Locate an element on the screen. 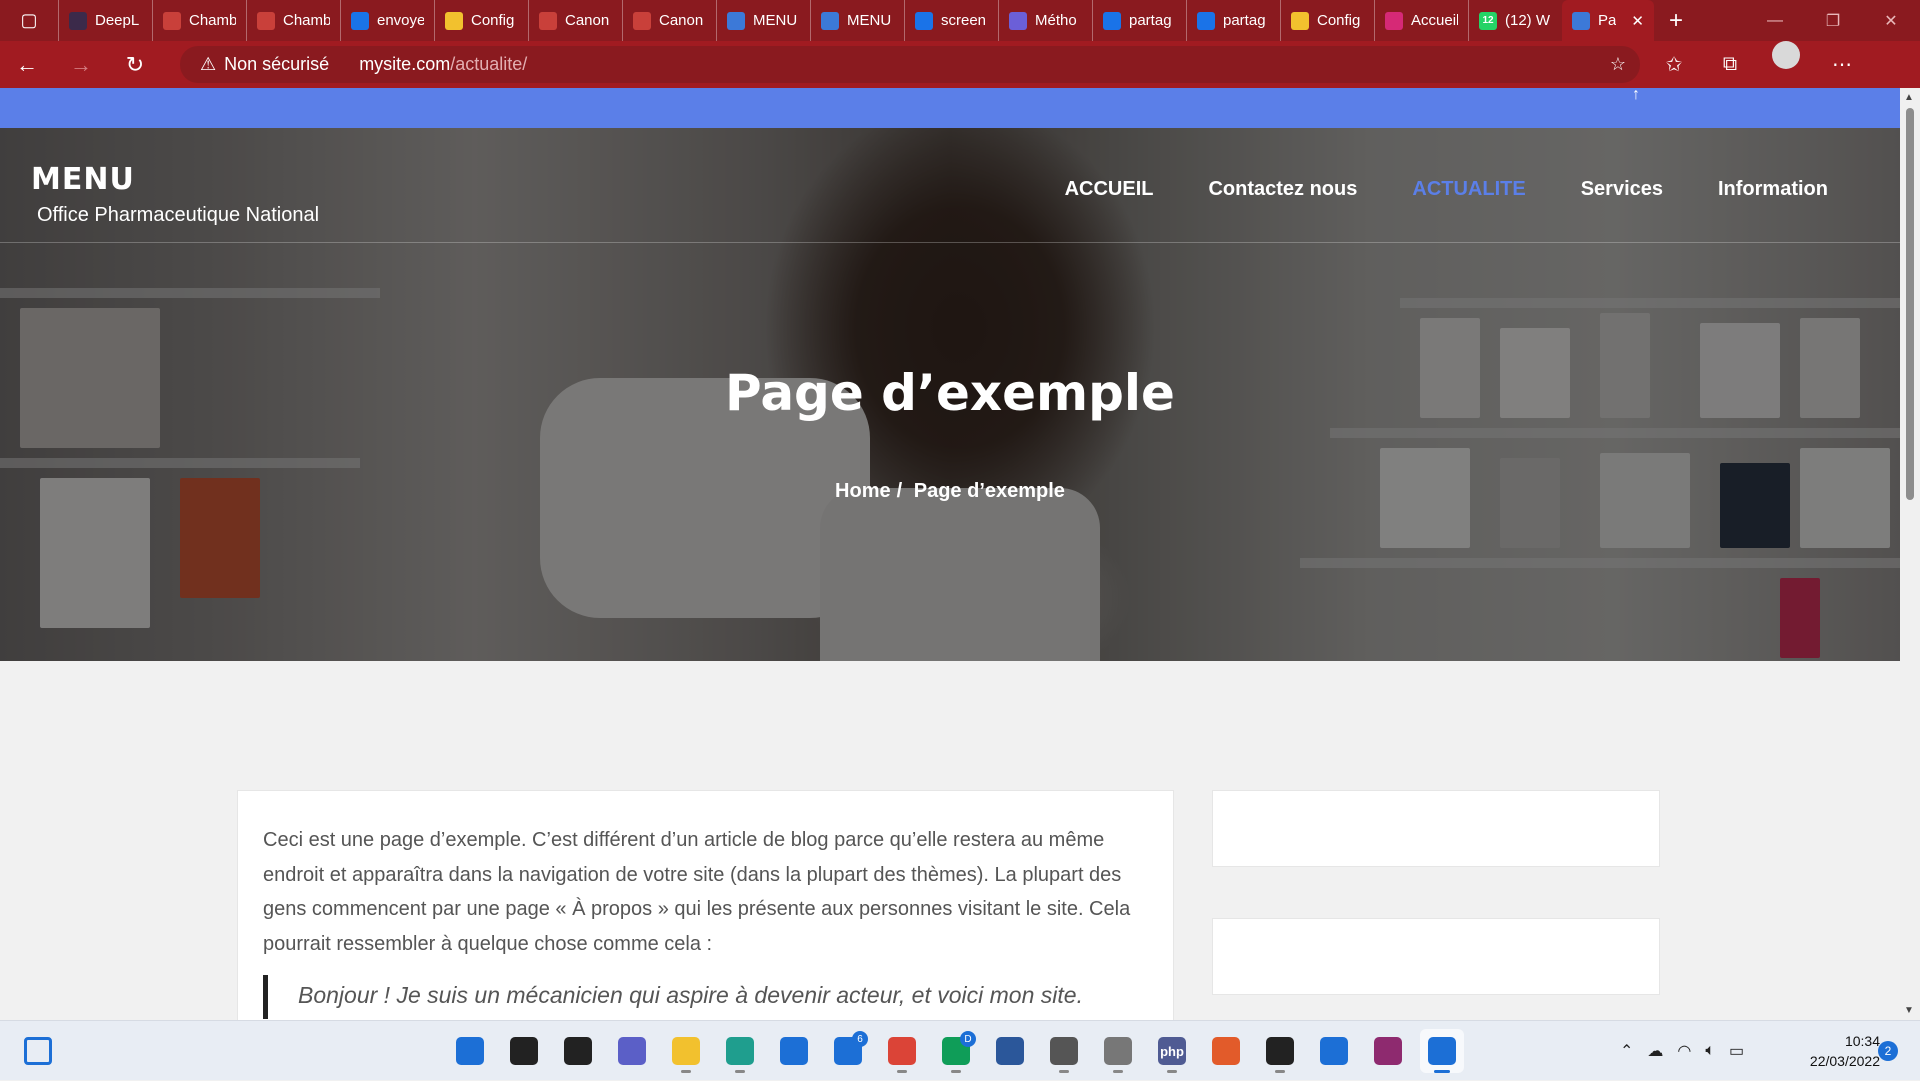  security-label: Non sécurisé is located at coordinates (276, 64).